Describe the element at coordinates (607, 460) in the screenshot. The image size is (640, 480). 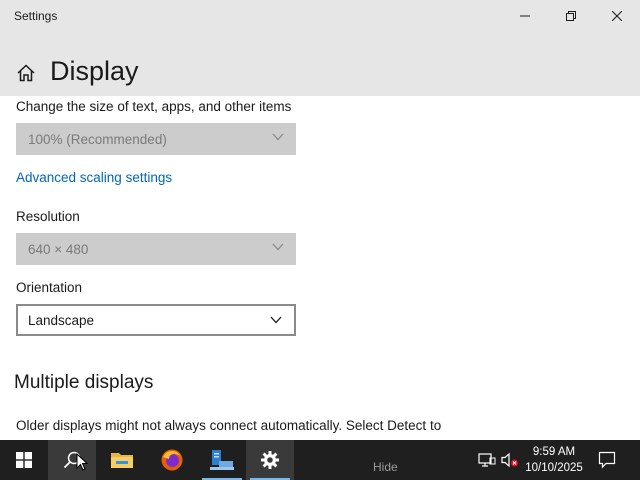
I see `notification-icon` at that location.